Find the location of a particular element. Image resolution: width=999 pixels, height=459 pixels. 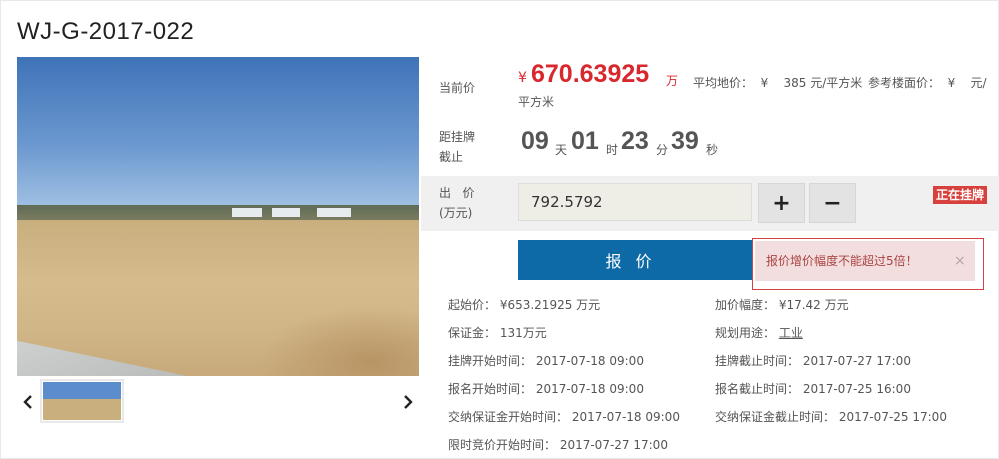

average-land-price: 平均地价： ¥ 385 元/平方米 is located at coordinates (778, 83).